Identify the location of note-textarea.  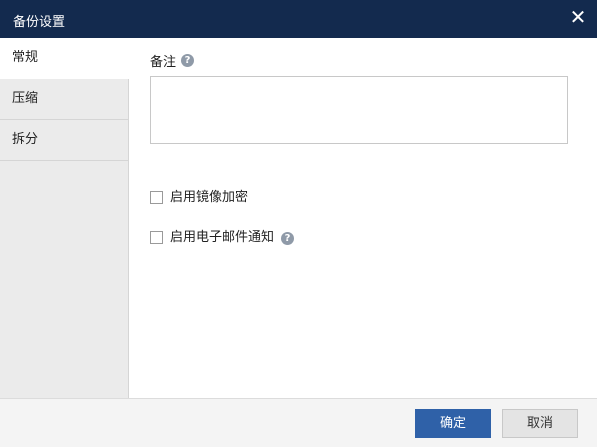
(359, 110).